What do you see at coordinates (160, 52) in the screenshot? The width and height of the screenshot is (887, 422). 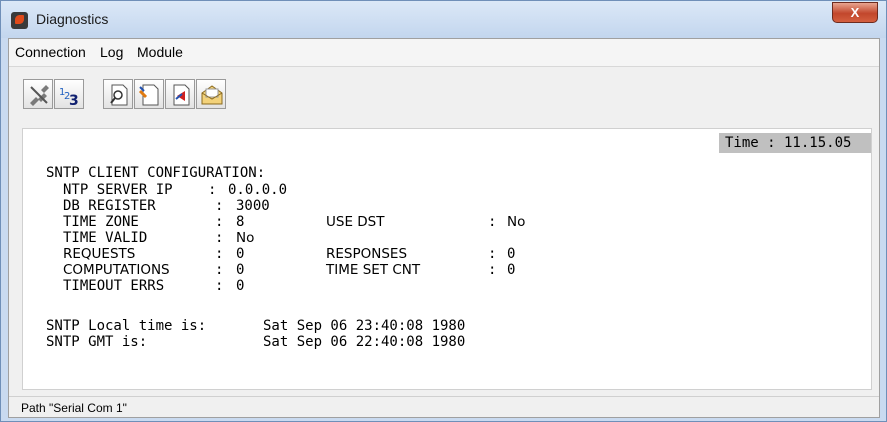 I see `menu-module: Module` at bounding box center [160, 52].